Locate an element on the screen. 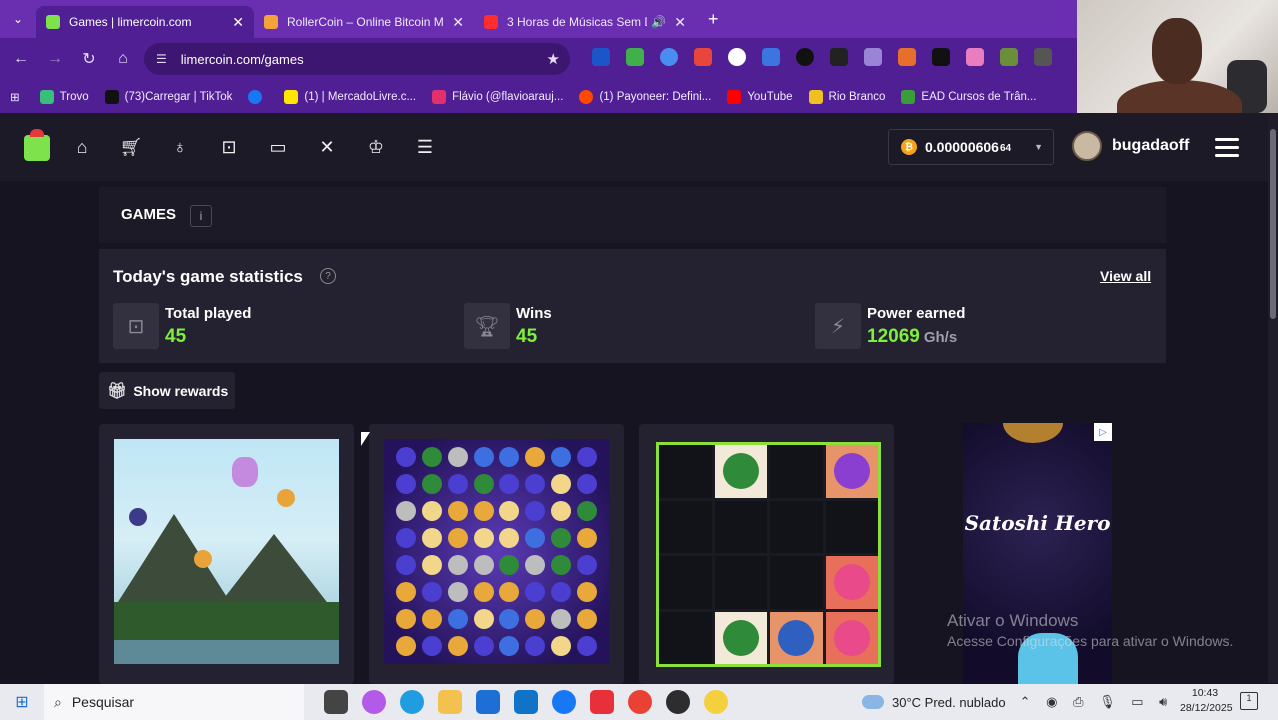  avatar is located at coordinates (1087, 146).